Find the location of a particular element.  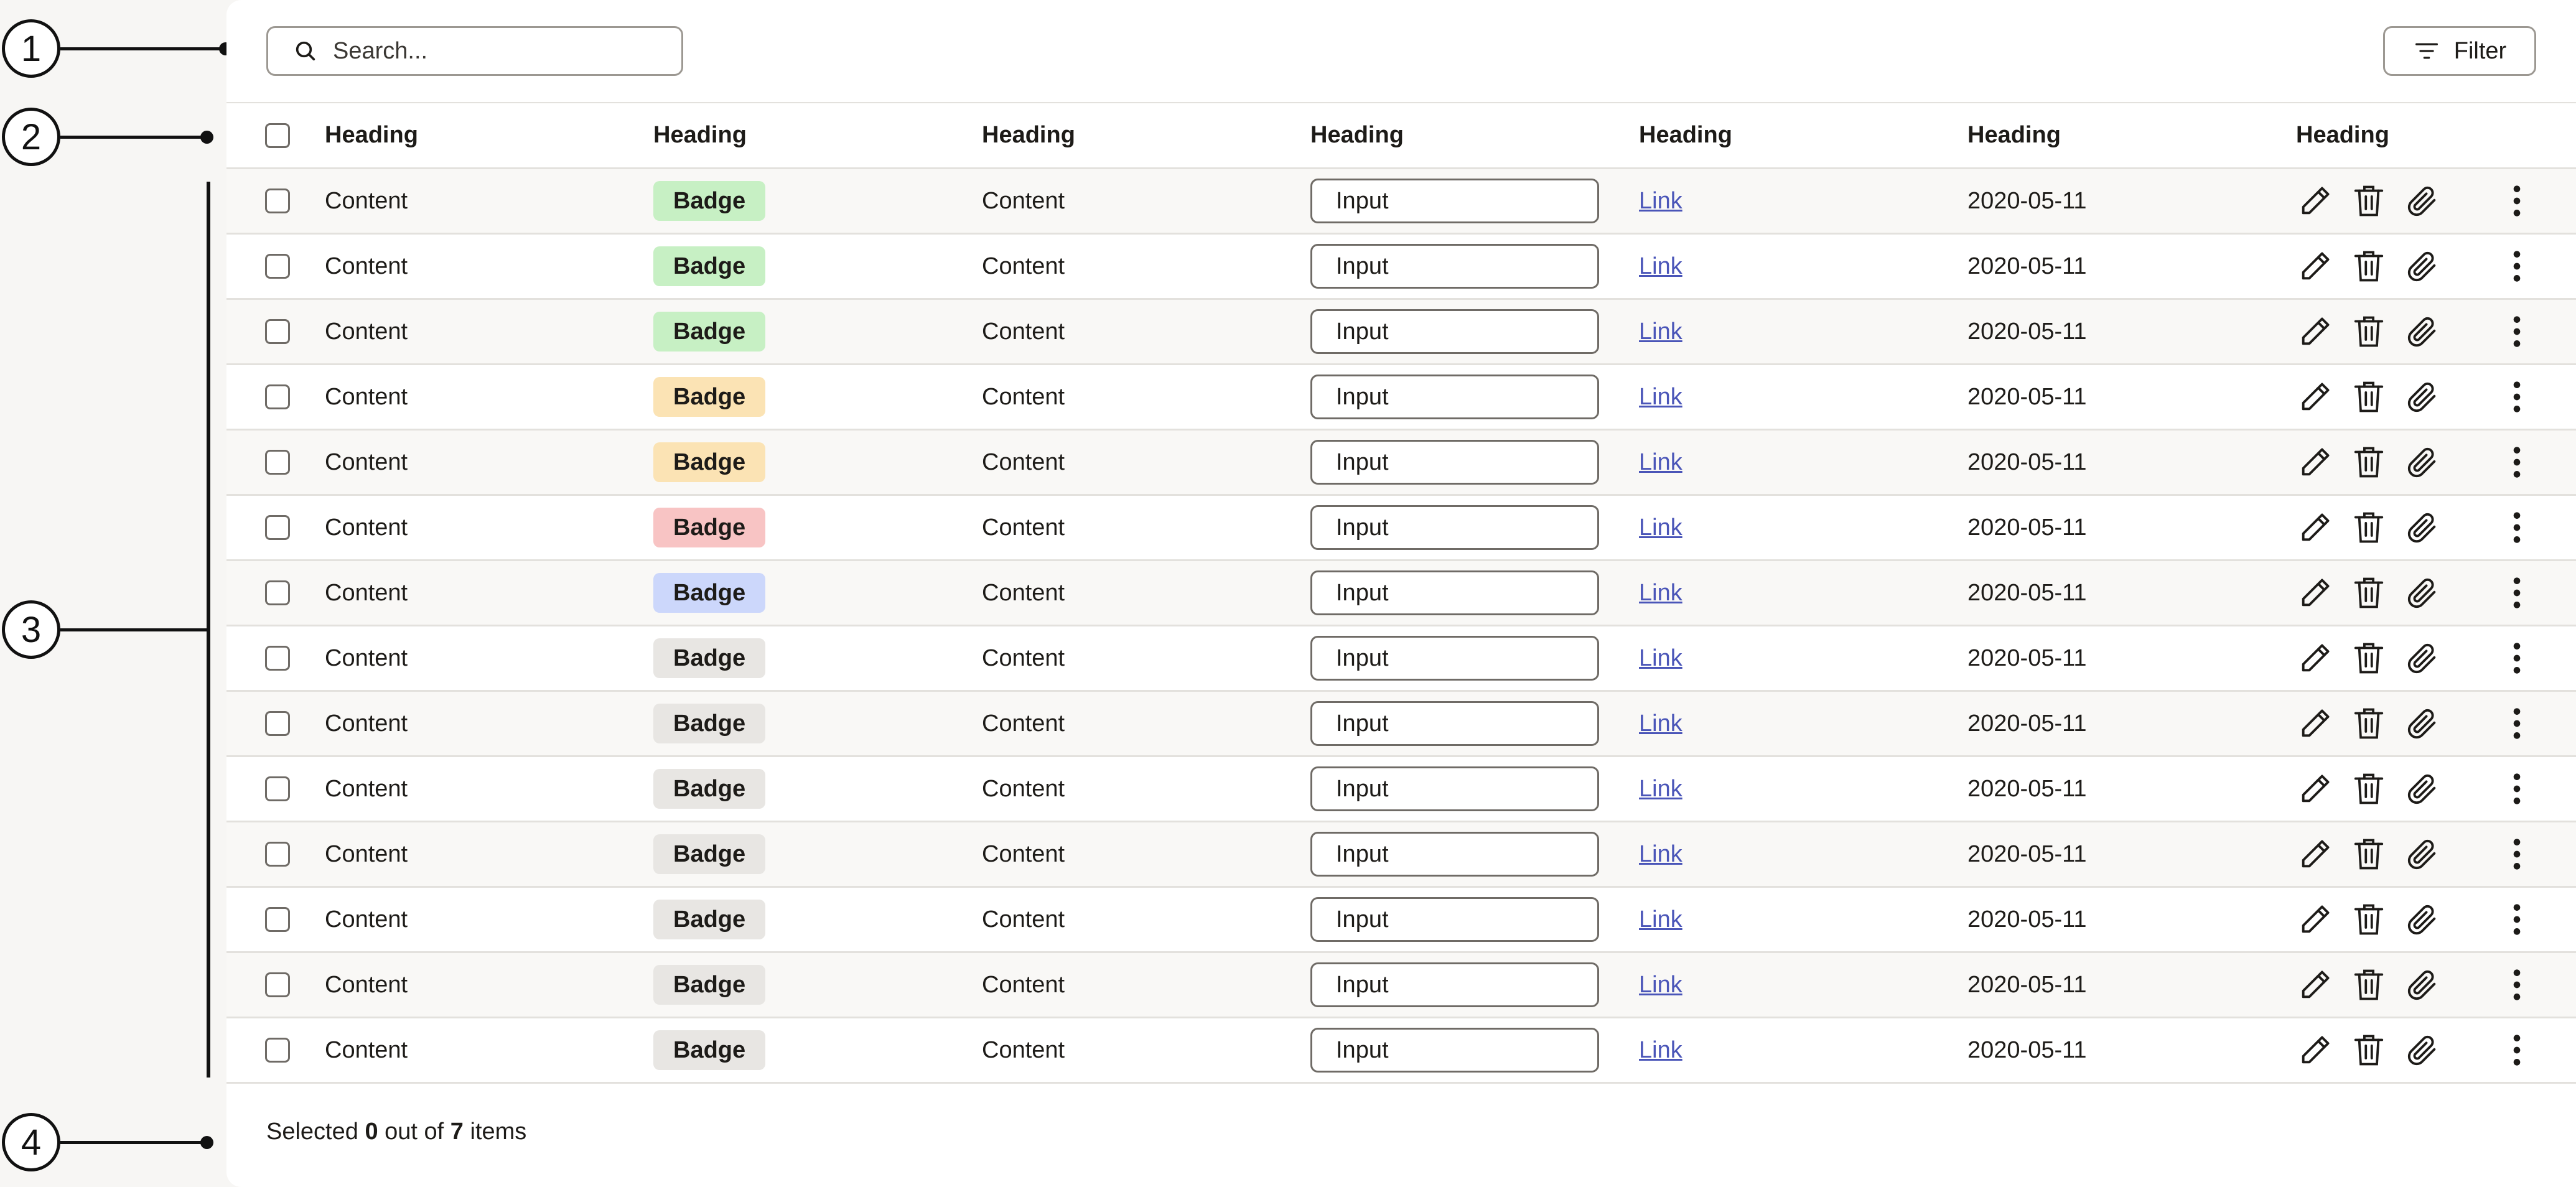

search-box is located at coordinates (475, 51).